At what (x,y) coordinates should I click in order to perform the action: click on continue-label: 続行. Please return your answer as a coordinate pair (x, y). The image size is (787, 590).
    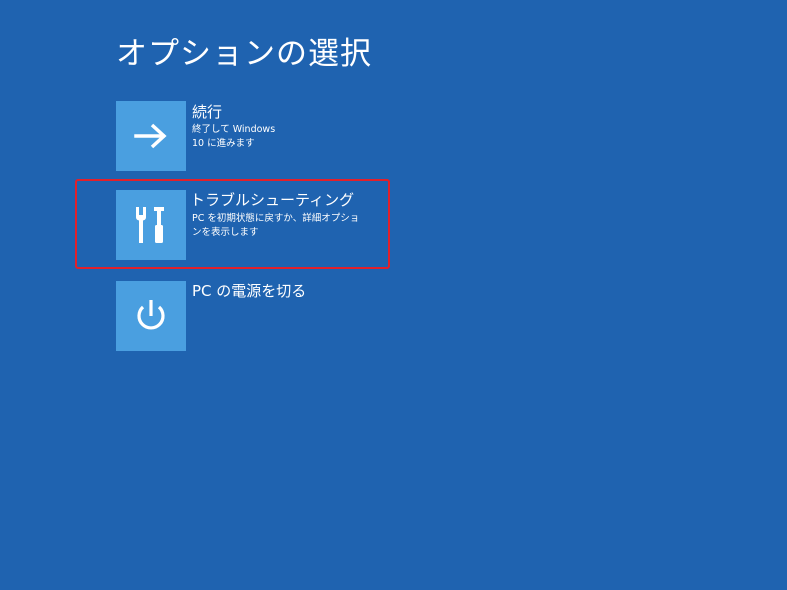
    Looking at the image, I should click on (207, 112).